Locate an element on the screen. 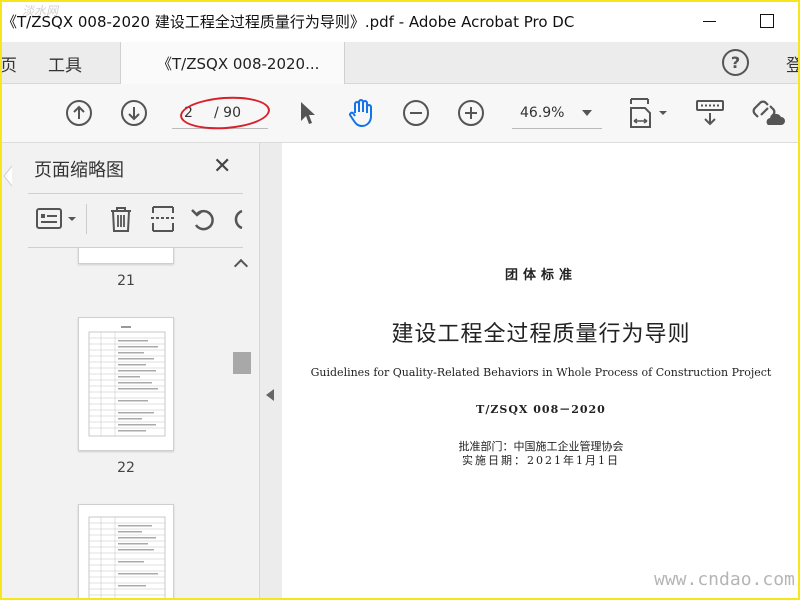  hand-icon is located at coordinates (360, 113).